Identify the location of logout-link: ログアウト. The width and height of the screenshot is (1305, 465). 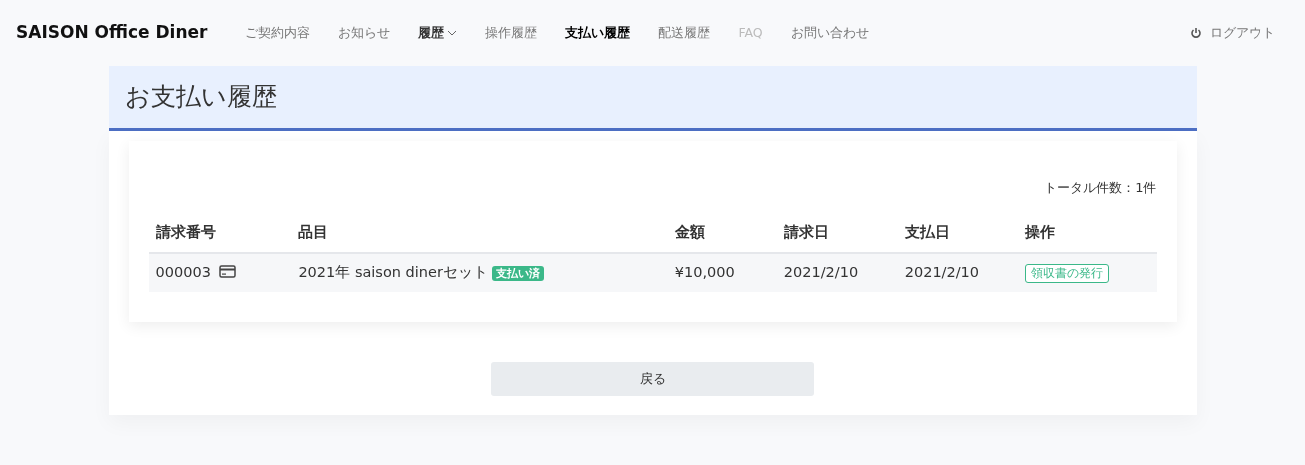
(1232, 33).